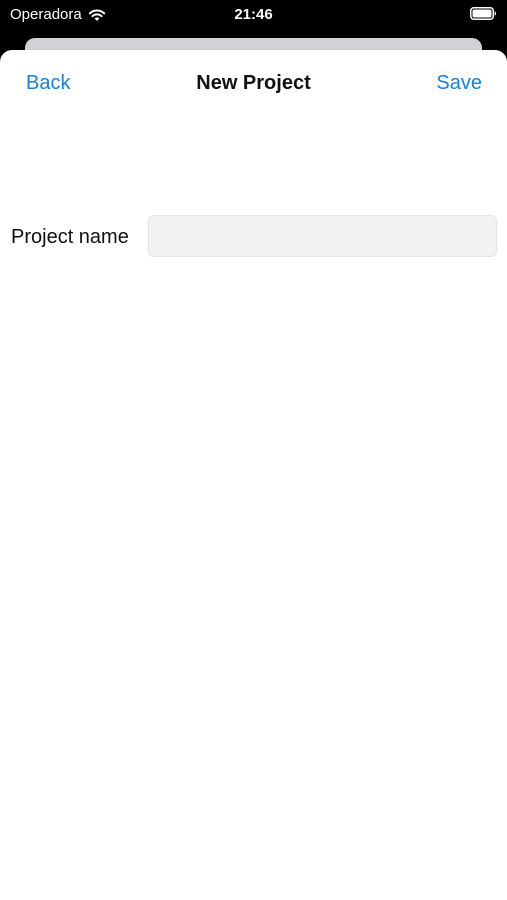  I want to click on status-bar: Operadora 21:46, so click(253, 15).